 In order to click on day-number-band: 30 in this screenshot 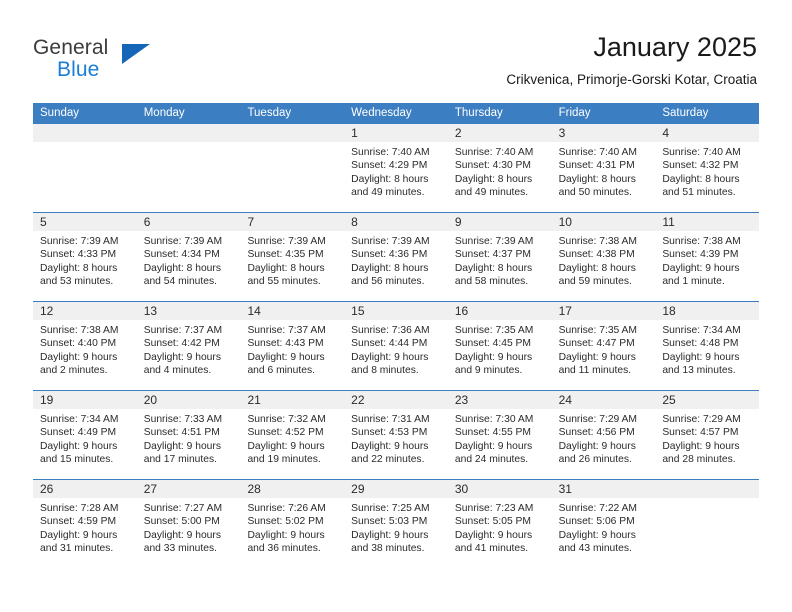, I will do `click(499, 489)`.